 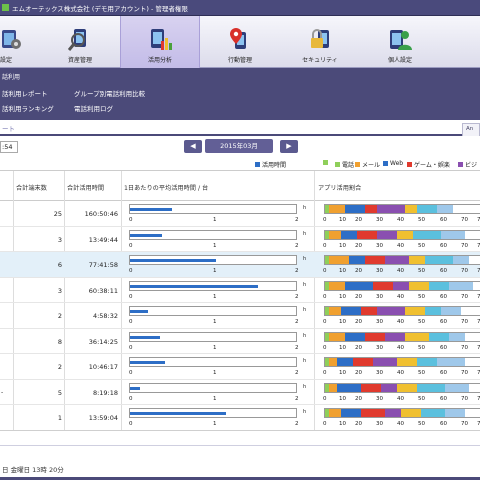 What do you see at coordinates (9, 147) in the screenshot?
I see `time-display: :54` at bounding box center [9, 147].